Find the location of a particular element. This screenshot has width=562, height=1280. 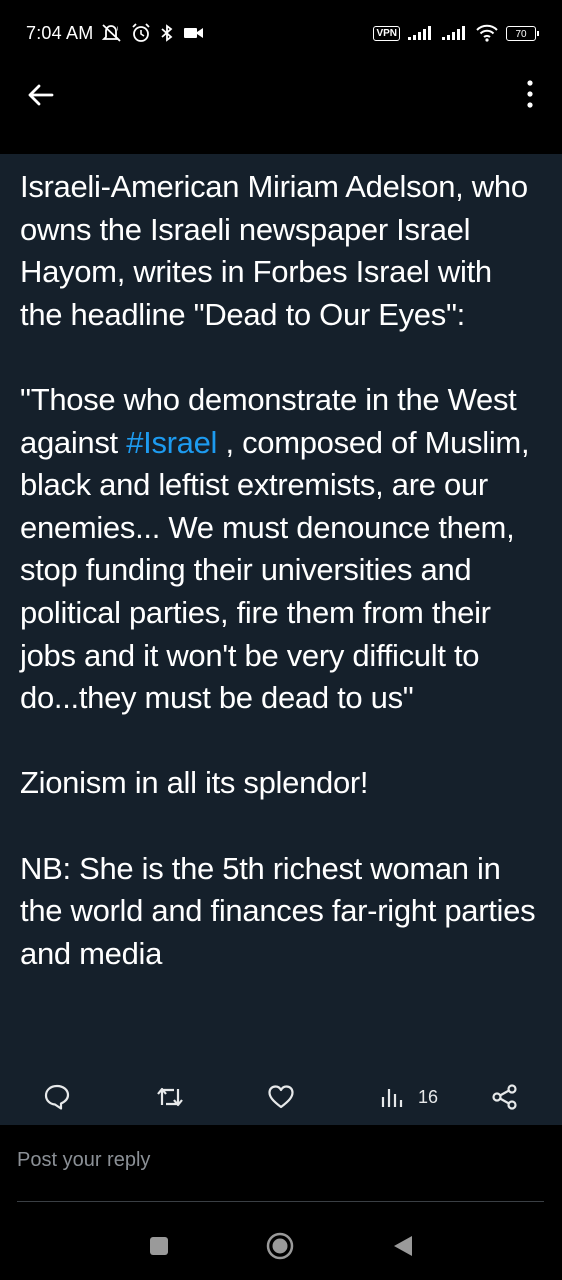

nav-back-button is located at coordinates (403, 1248).